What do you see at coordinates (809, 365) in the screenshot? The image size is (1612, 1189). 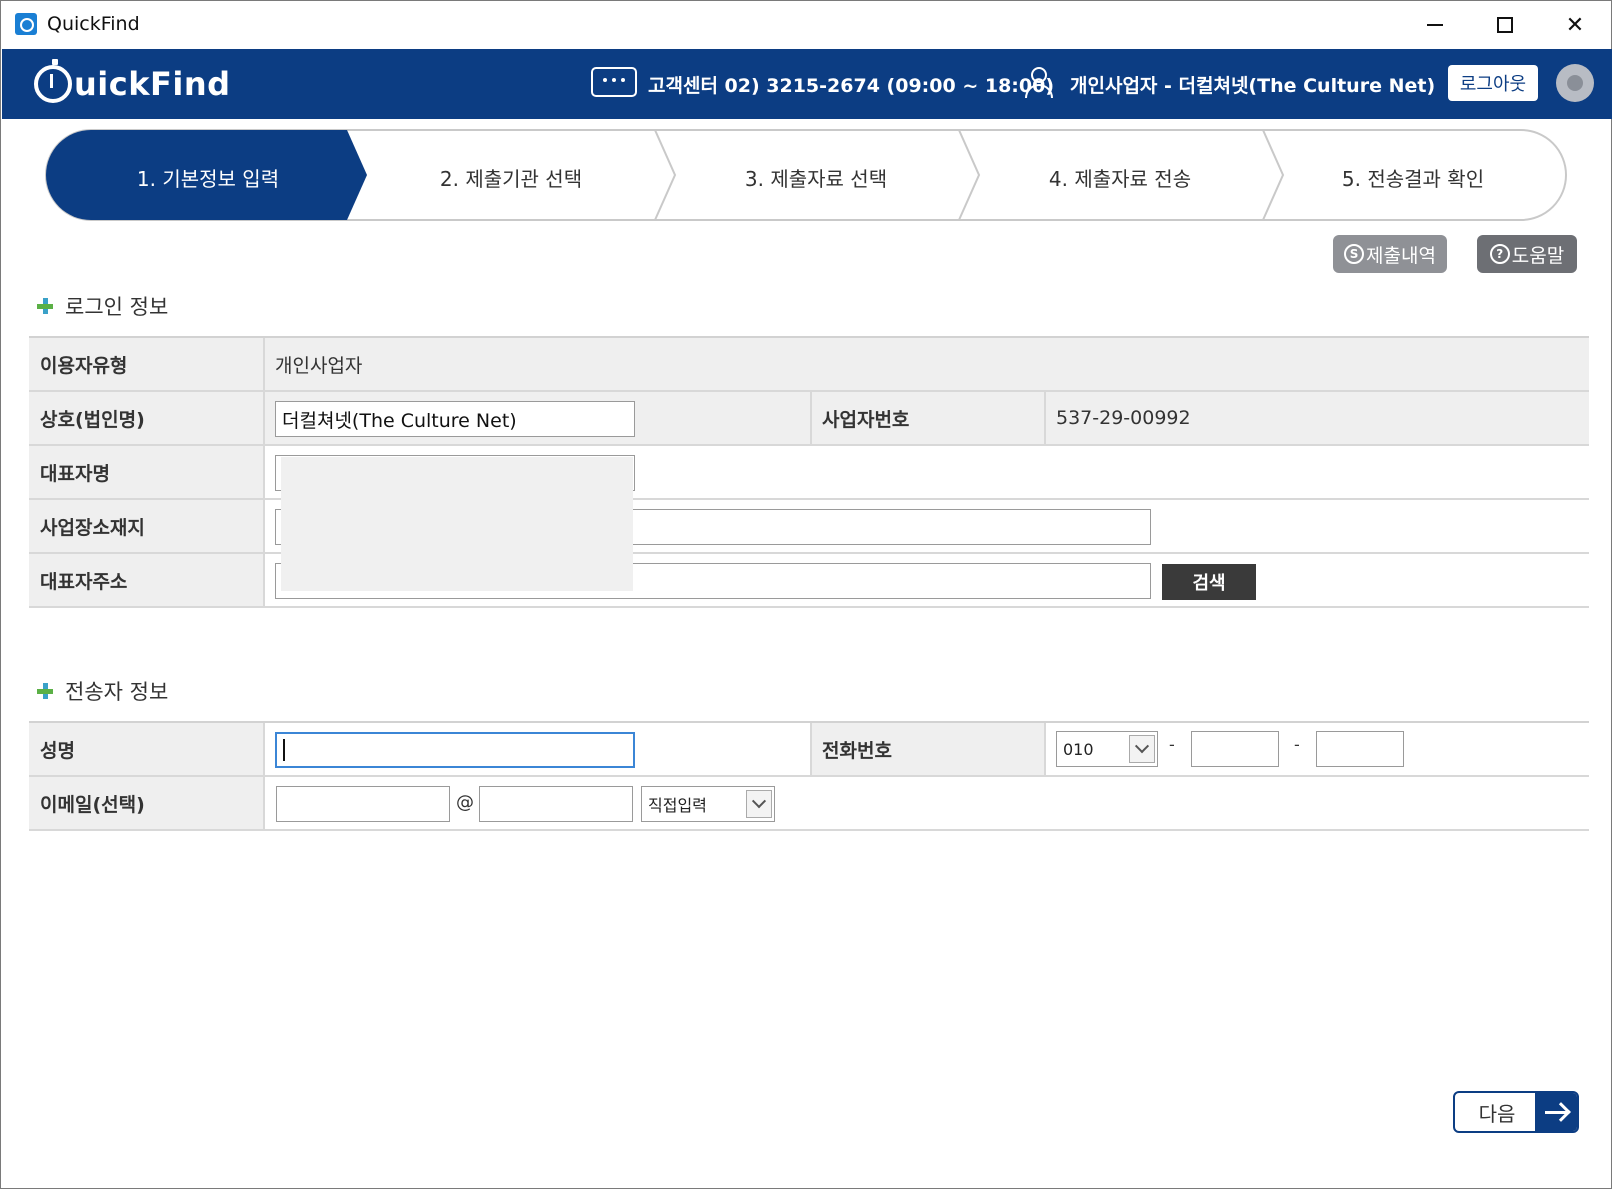 I see `user-type-row: 이용자유형 개인사업자` at bounding box center [809, 365].